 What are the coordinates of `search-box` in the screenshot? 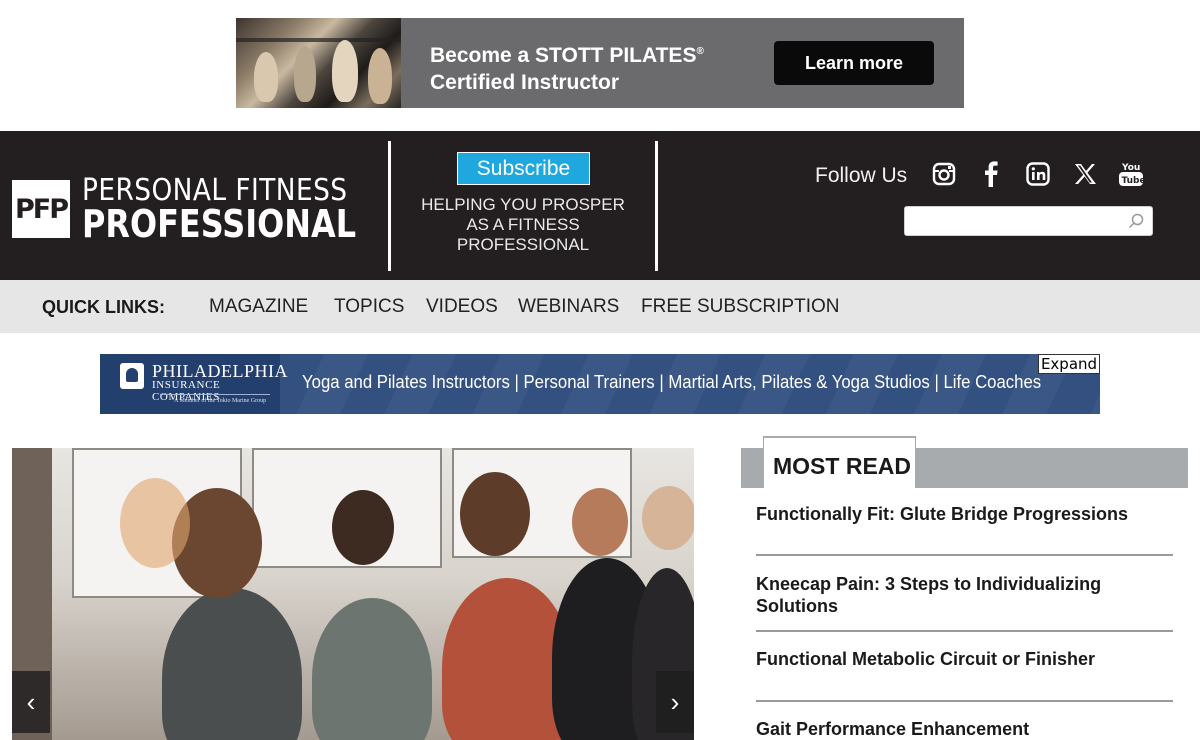 It's located at (1028, 221).